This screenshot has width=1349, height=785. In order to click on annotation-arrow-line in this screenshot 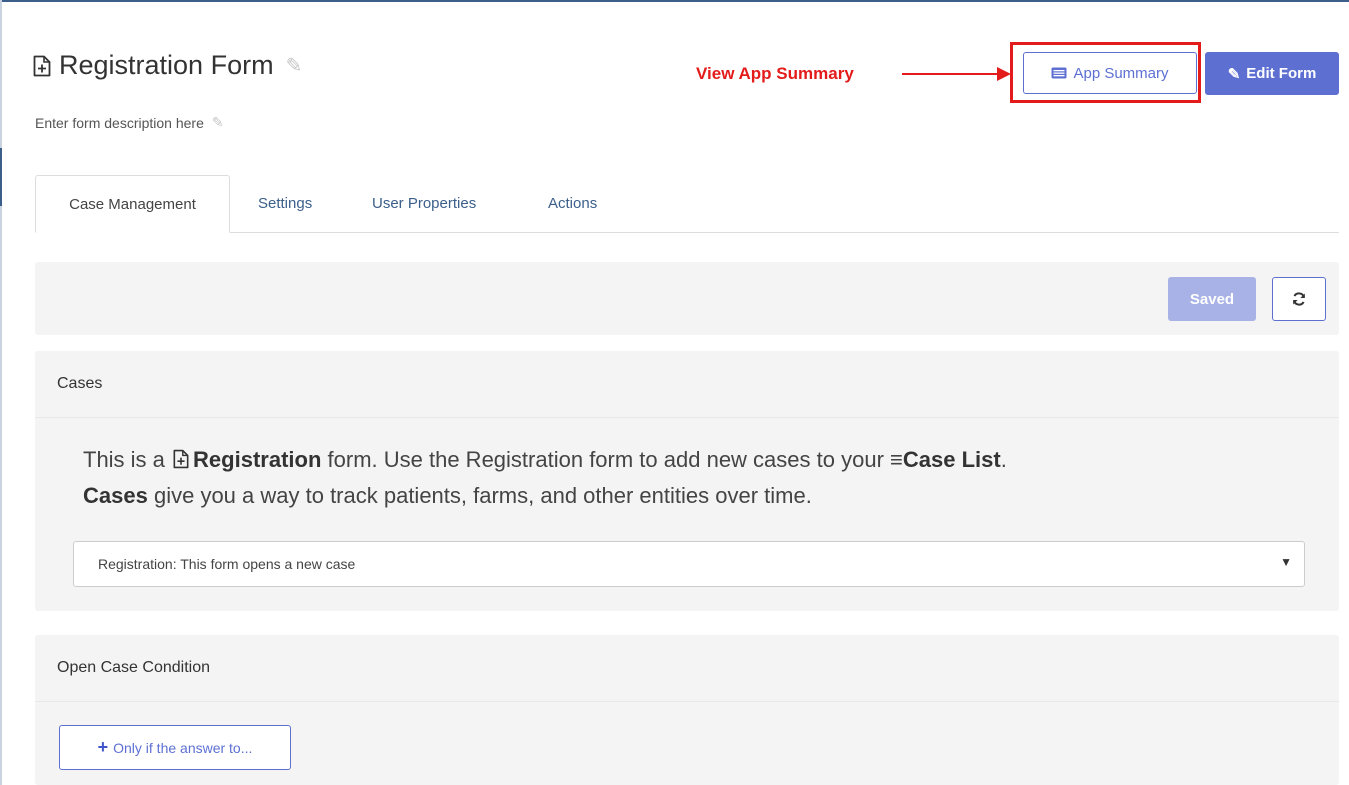, I will do `click(951, 74)`.